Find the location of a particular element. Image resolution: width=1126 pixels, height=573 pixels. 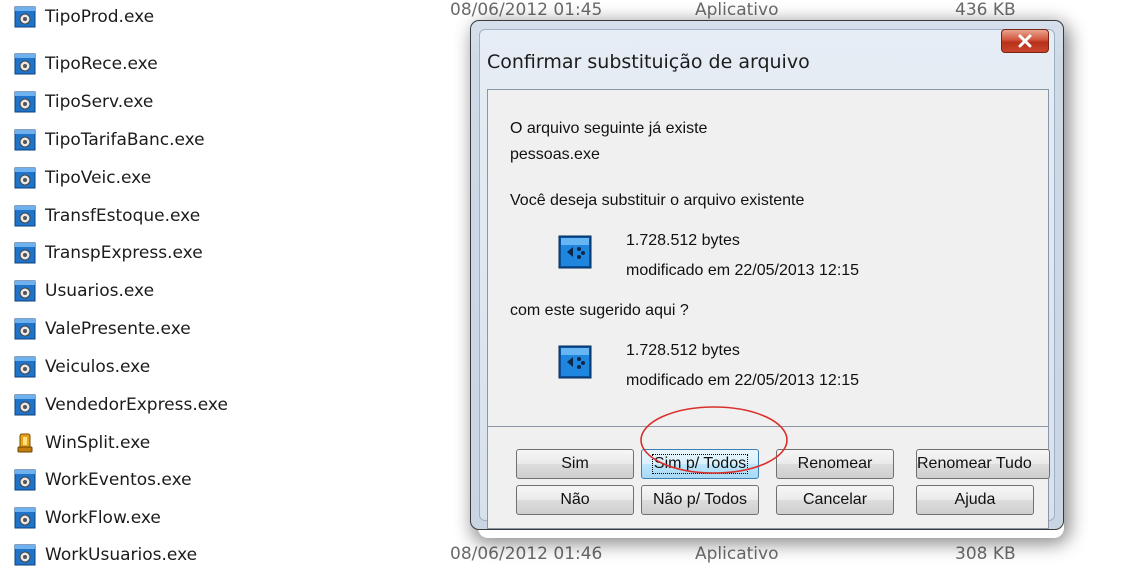

file-row: WorkFlow.exe is located at coordinates (228, 517).